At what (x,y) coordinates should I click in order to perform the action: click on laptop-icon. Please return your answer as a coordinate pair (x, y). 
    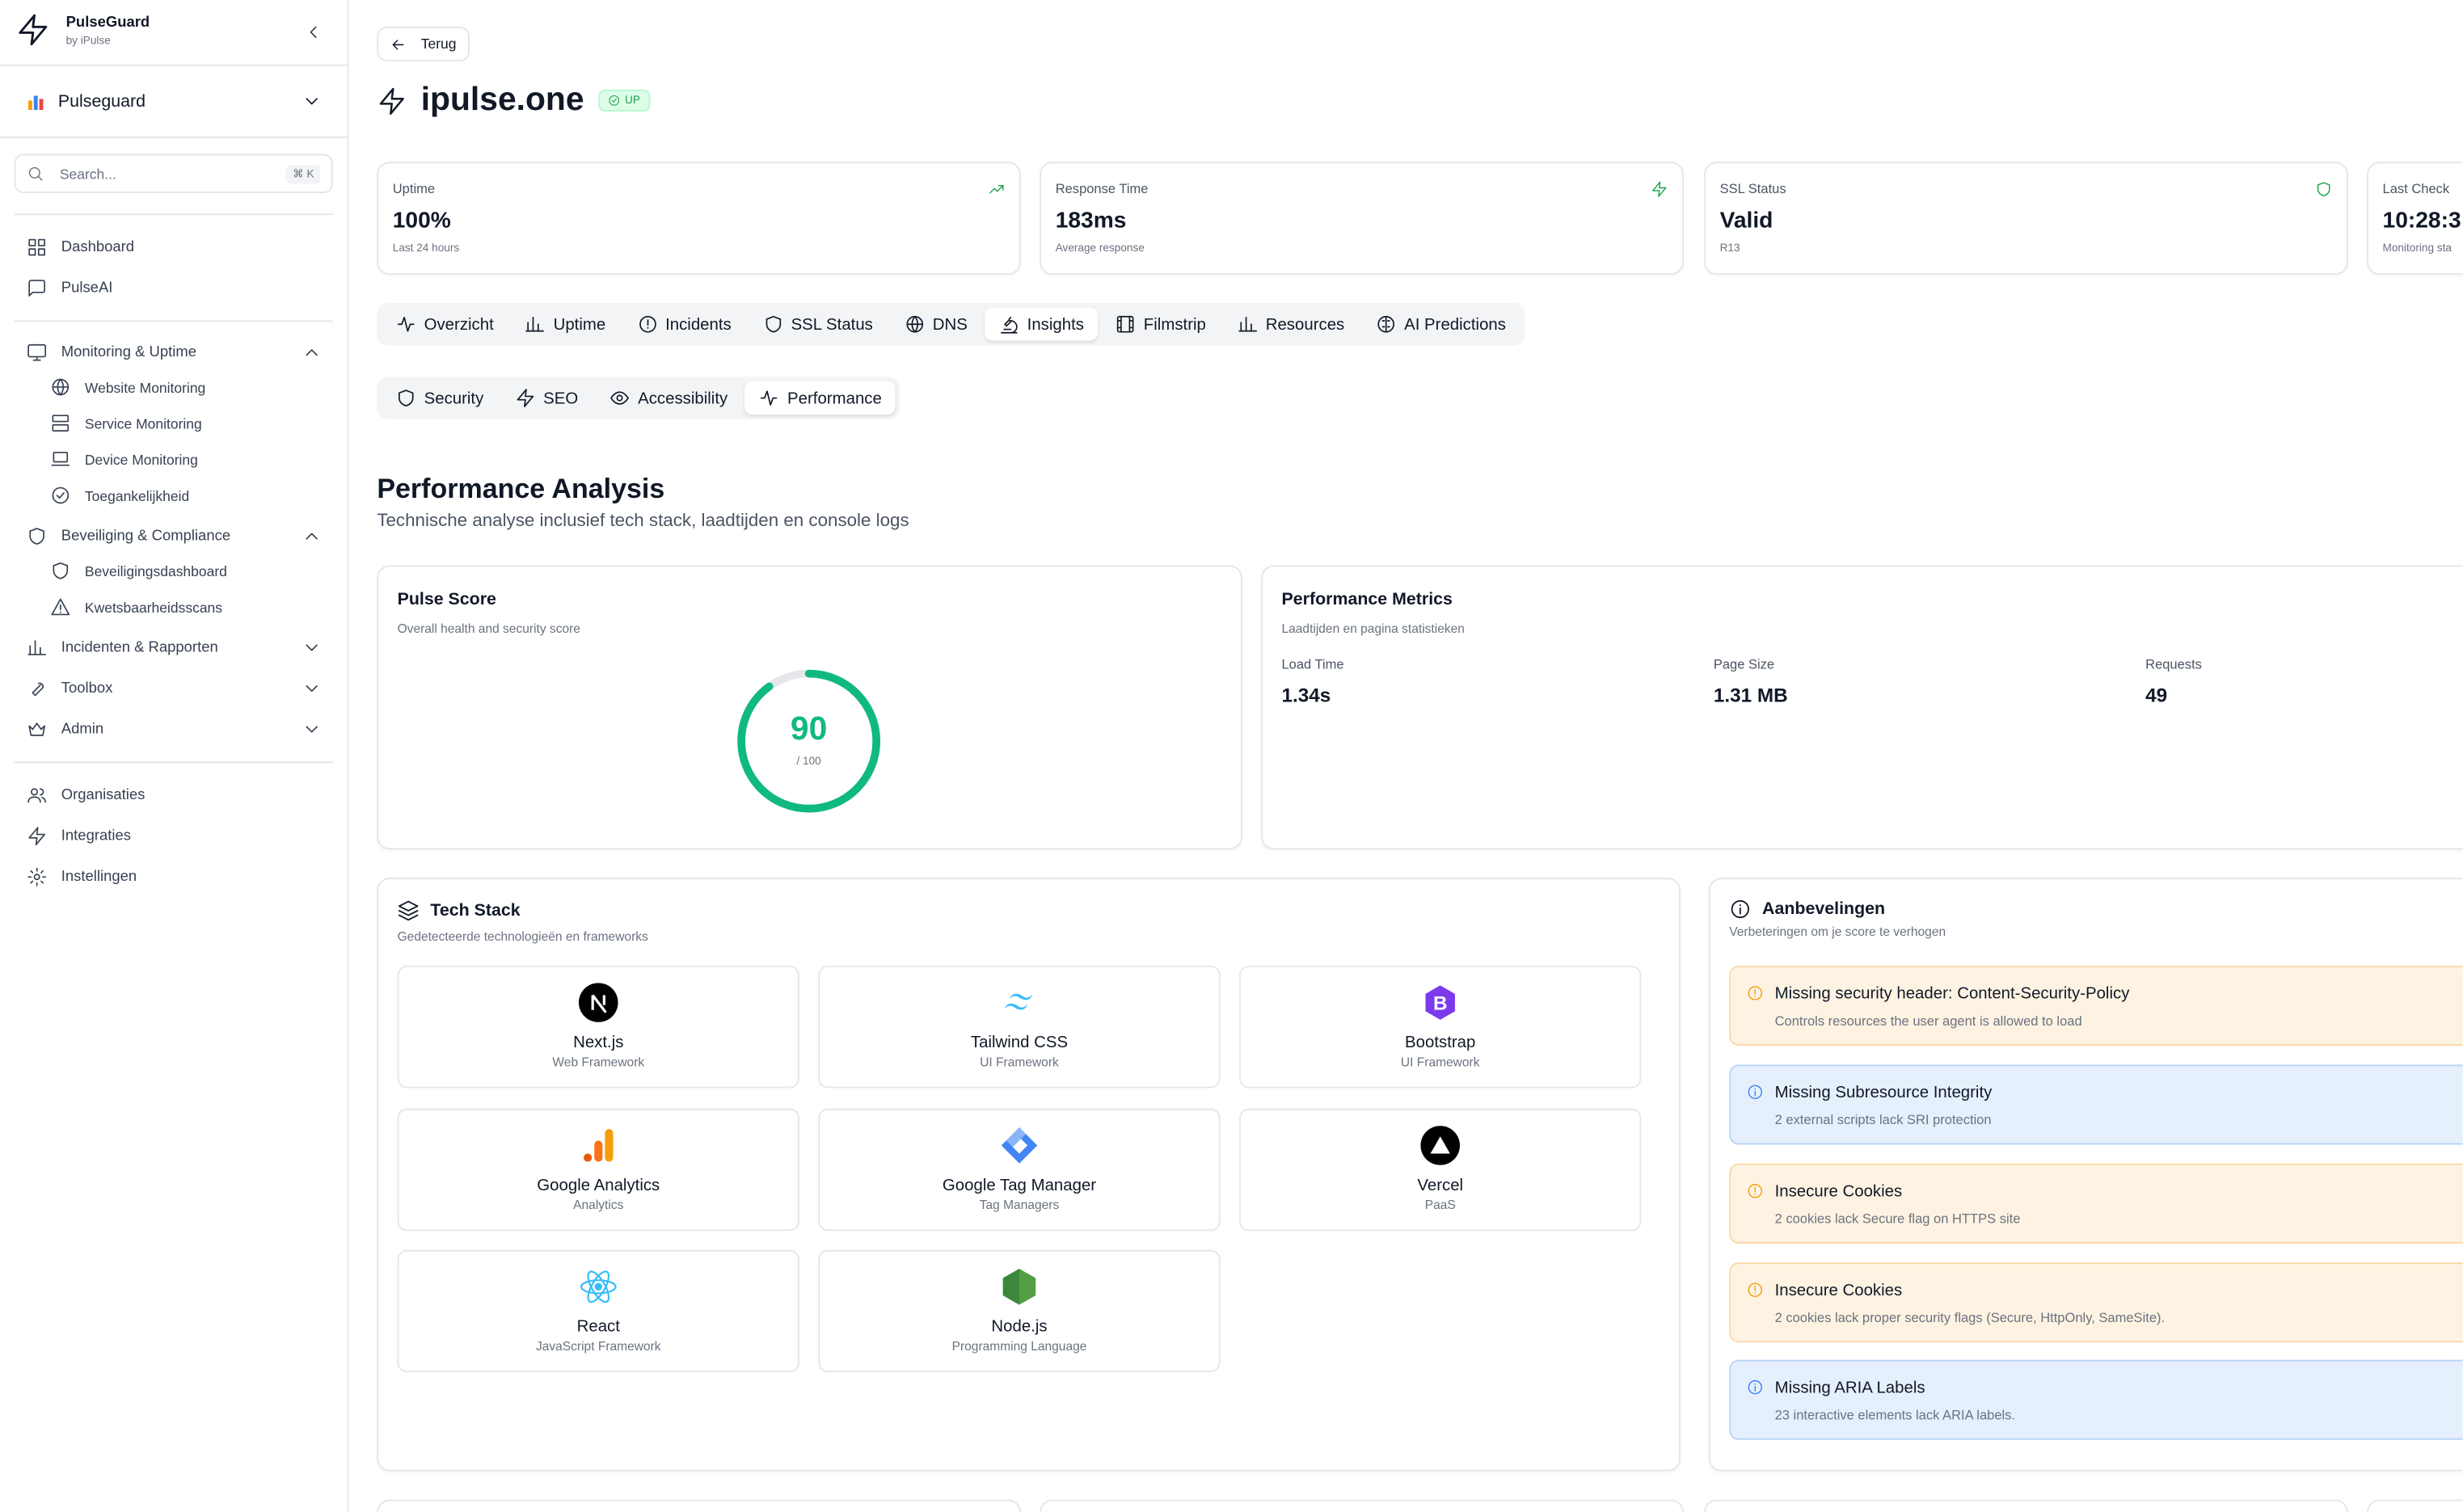
    Looking at the image, I should click on (60, 459).